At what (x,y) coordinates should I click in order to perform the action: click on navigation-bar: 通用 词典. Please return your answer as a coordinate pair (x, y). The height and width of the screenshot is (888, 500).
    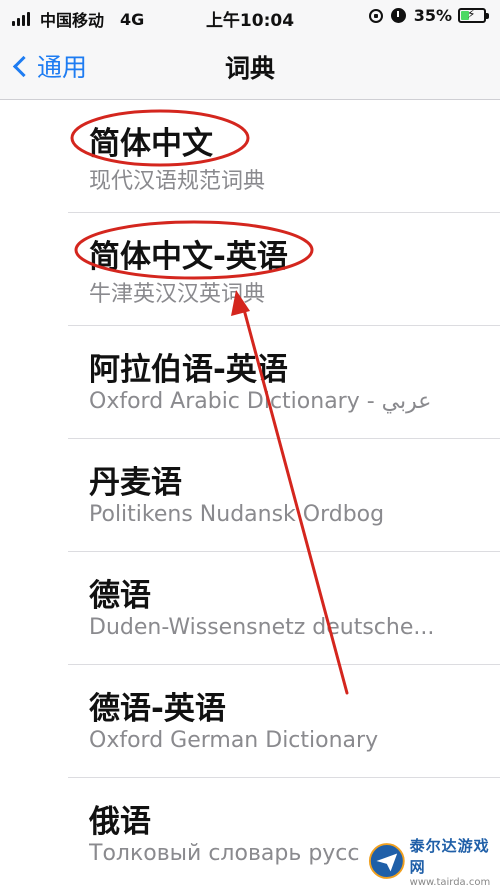
    Looking at the image, I should click on (250, 67).